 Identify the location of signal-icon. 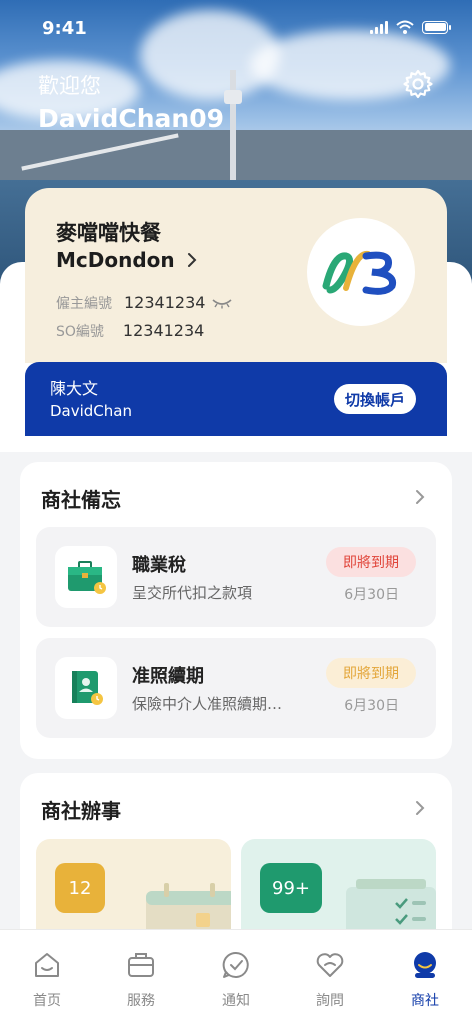
(379, 27).